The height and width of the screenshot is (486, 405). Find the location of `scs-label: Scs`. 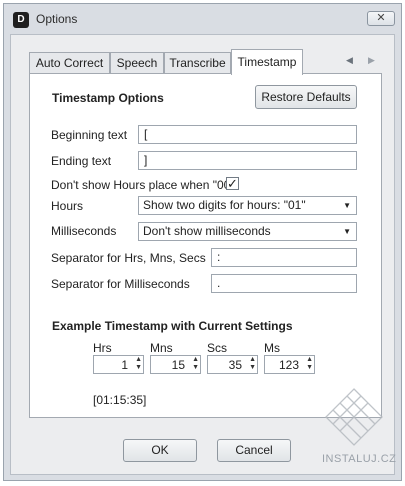

scs-label: Scs is located at coordinates (217, 348).